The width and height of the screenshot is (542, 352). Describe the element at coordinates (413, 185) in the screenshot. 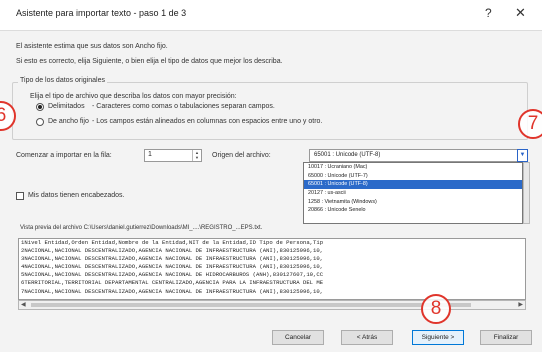

I see `dropdown-option-selected: 65001 : Unicode (UTF-8)` at that location.